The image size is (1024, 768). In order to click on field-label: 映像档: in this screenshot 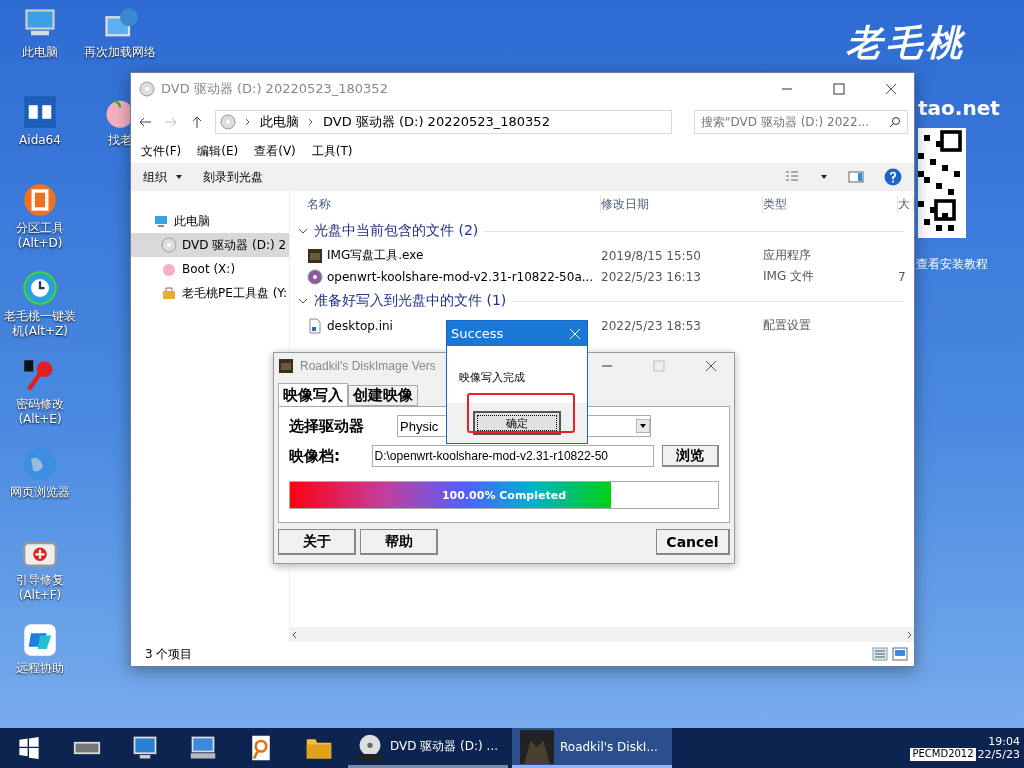, I will do `click(315, 456)`.